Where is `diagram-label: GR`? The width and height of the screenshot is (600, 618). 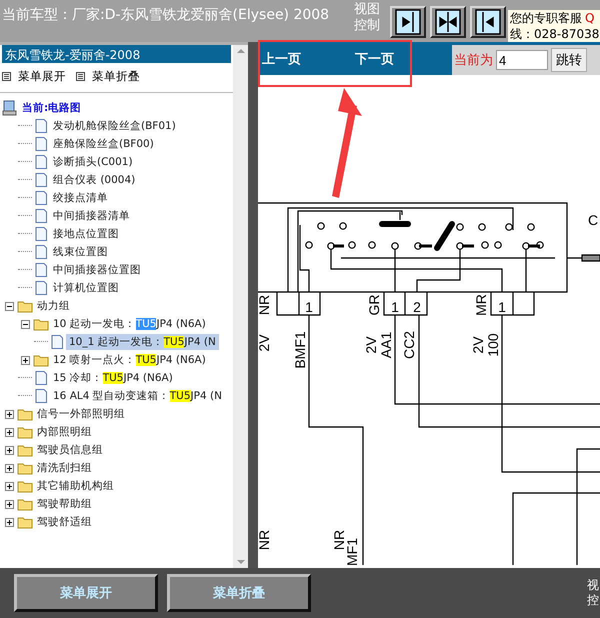 diagram-label: GR is located at coordinates (374, 305).